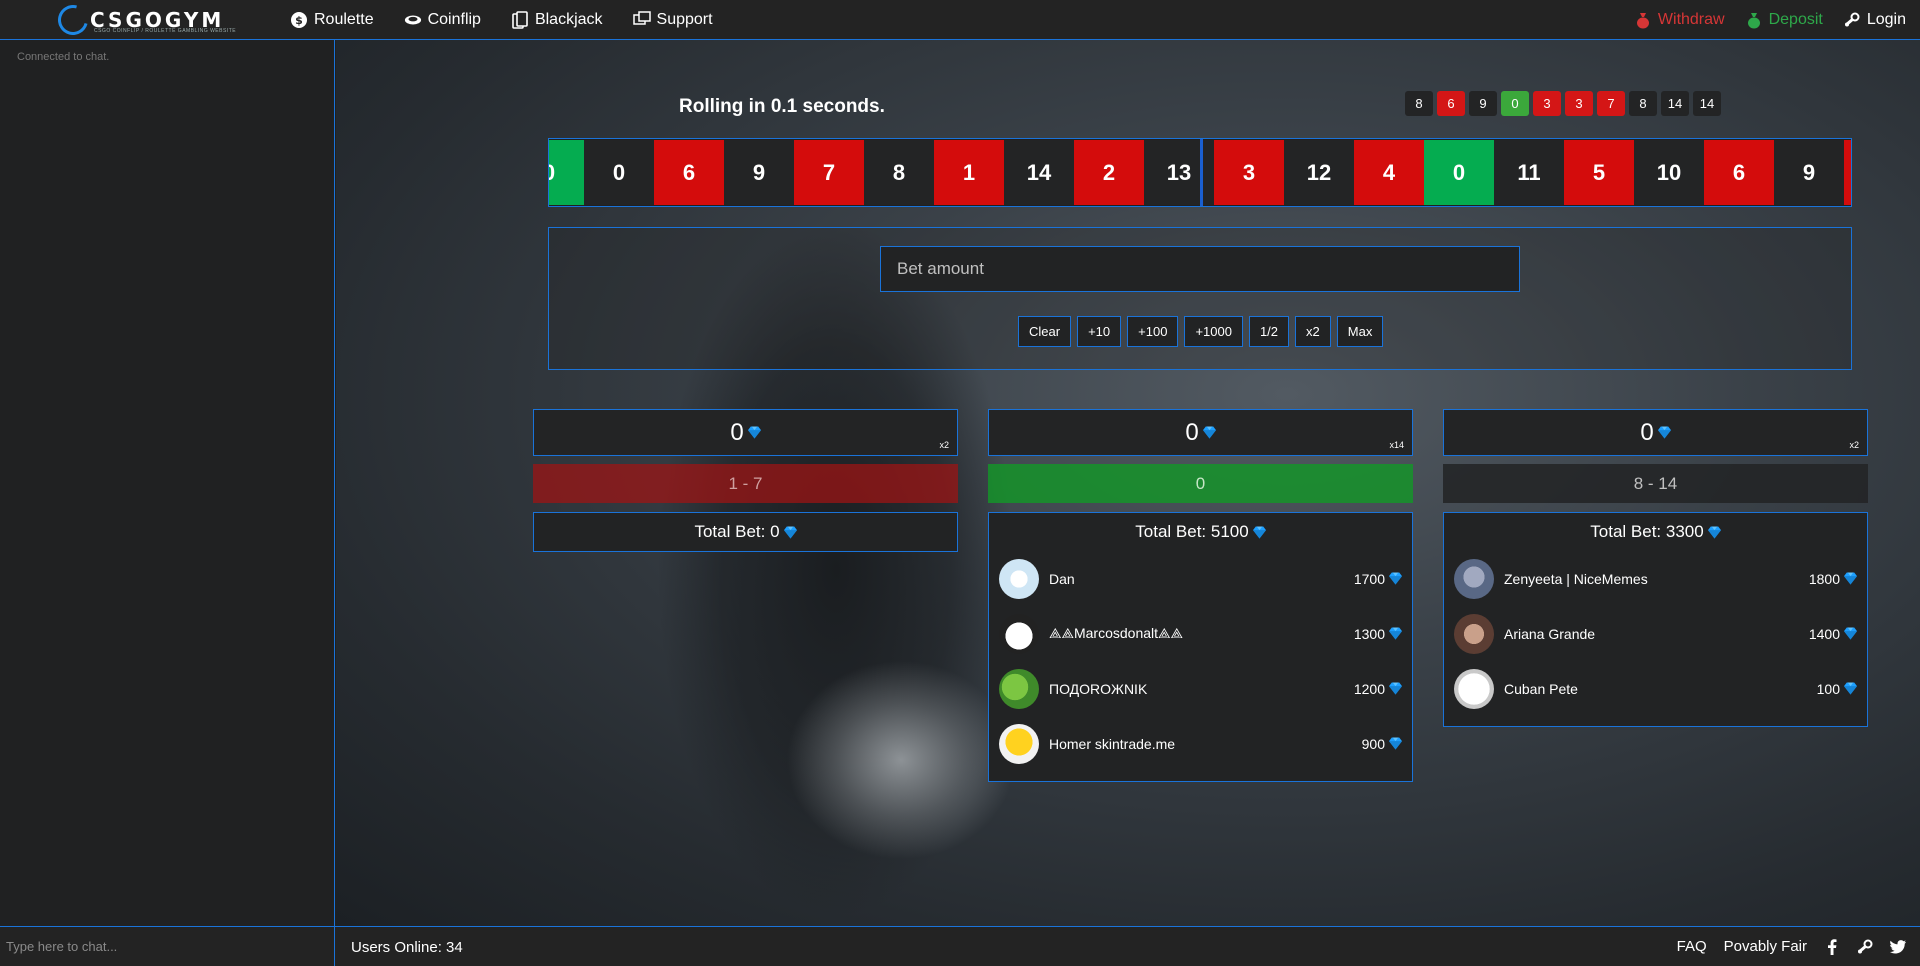 This screenshot has width=1920, height=966. I want to click on roulette-tile: 8, so click(899, 172).